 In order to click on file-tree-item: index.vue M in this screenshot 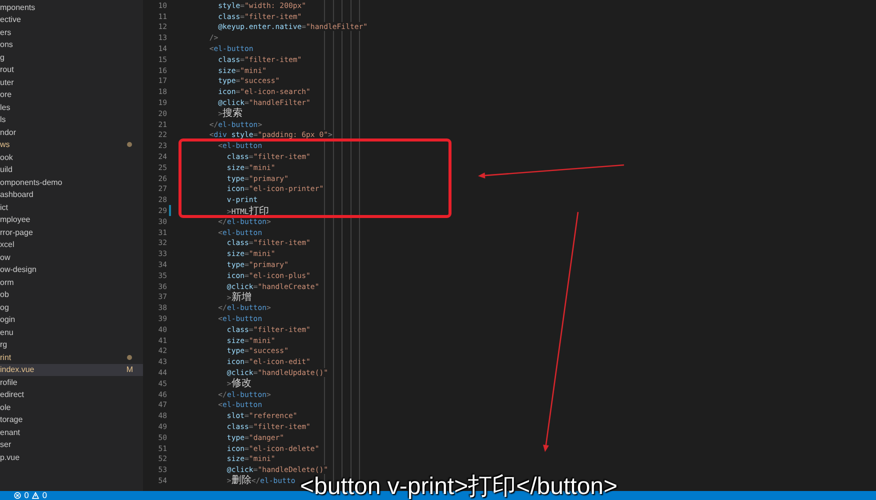, I will do `click(71, 370)`.